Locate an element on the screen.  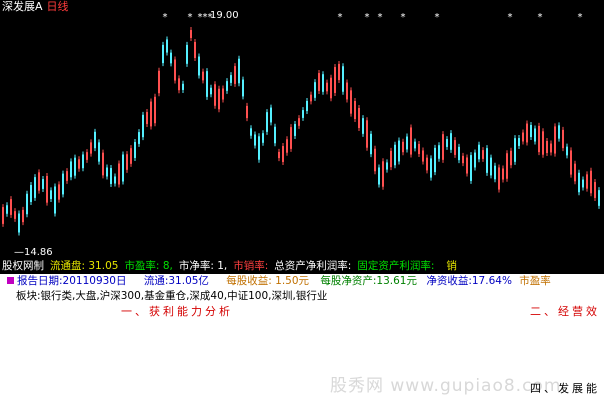
min-price-label: —14.86 is located at coordinates (33, 252).